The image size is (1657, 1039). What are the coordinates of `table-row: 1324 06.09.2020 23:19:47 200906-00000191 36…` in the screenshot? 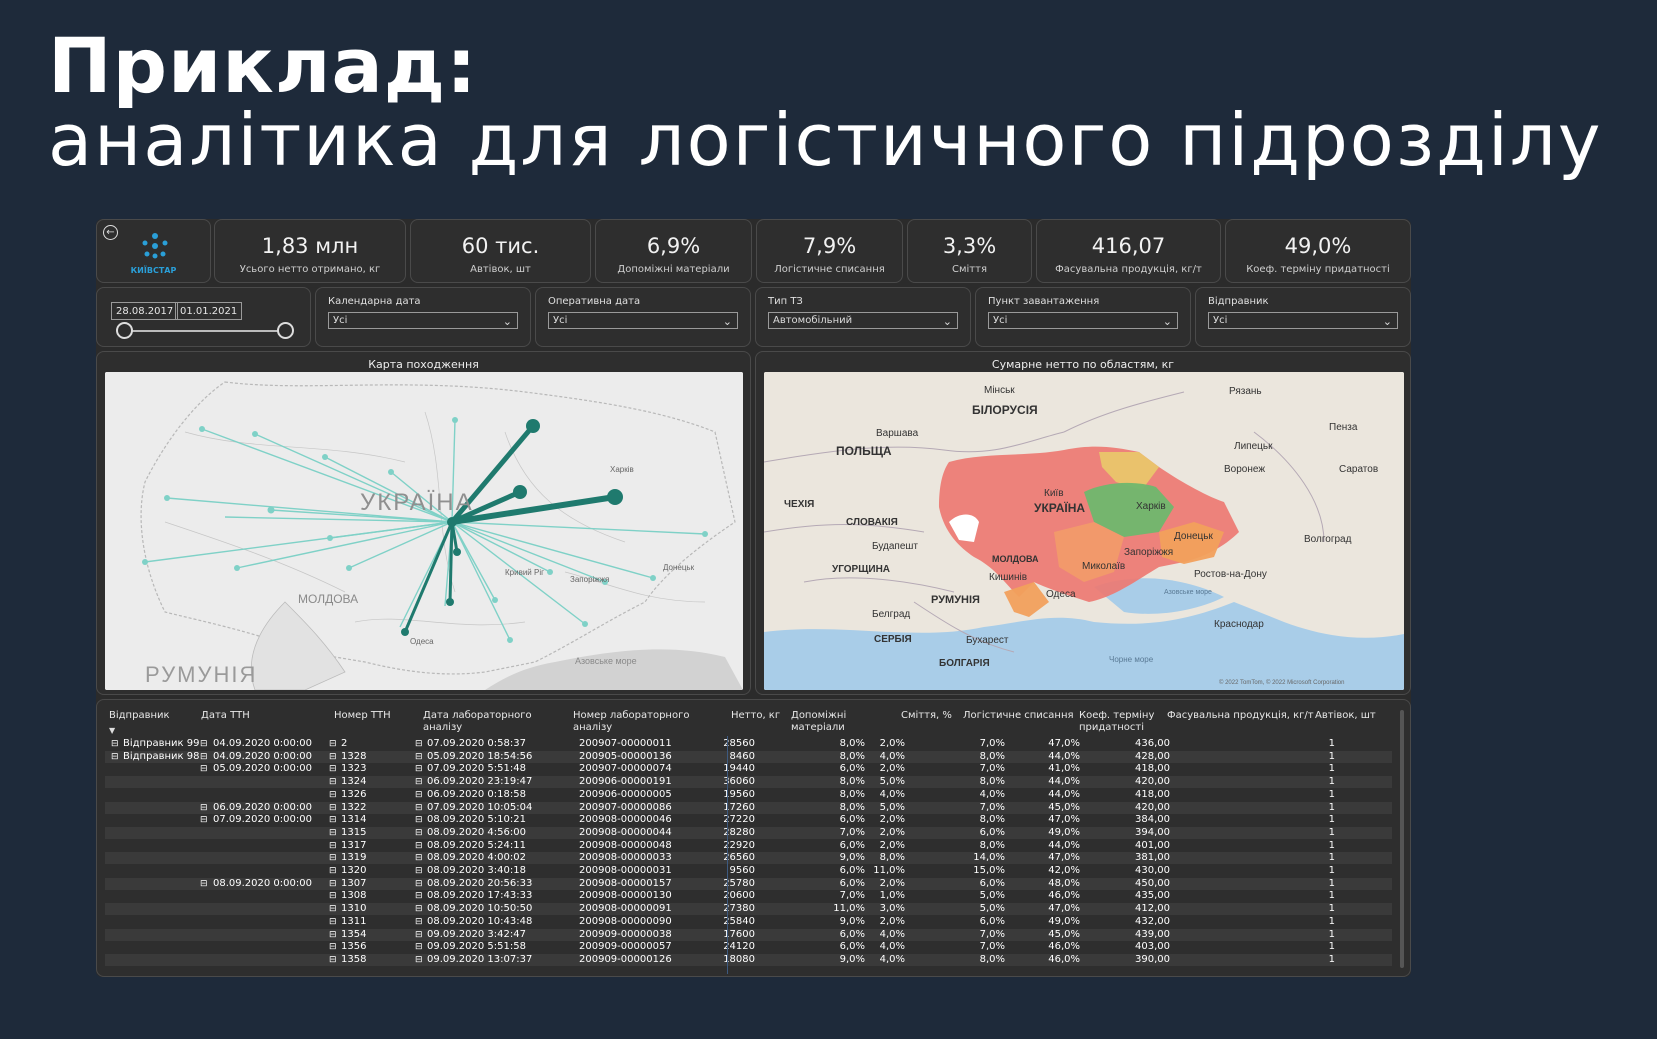 It's located at (748, 782).